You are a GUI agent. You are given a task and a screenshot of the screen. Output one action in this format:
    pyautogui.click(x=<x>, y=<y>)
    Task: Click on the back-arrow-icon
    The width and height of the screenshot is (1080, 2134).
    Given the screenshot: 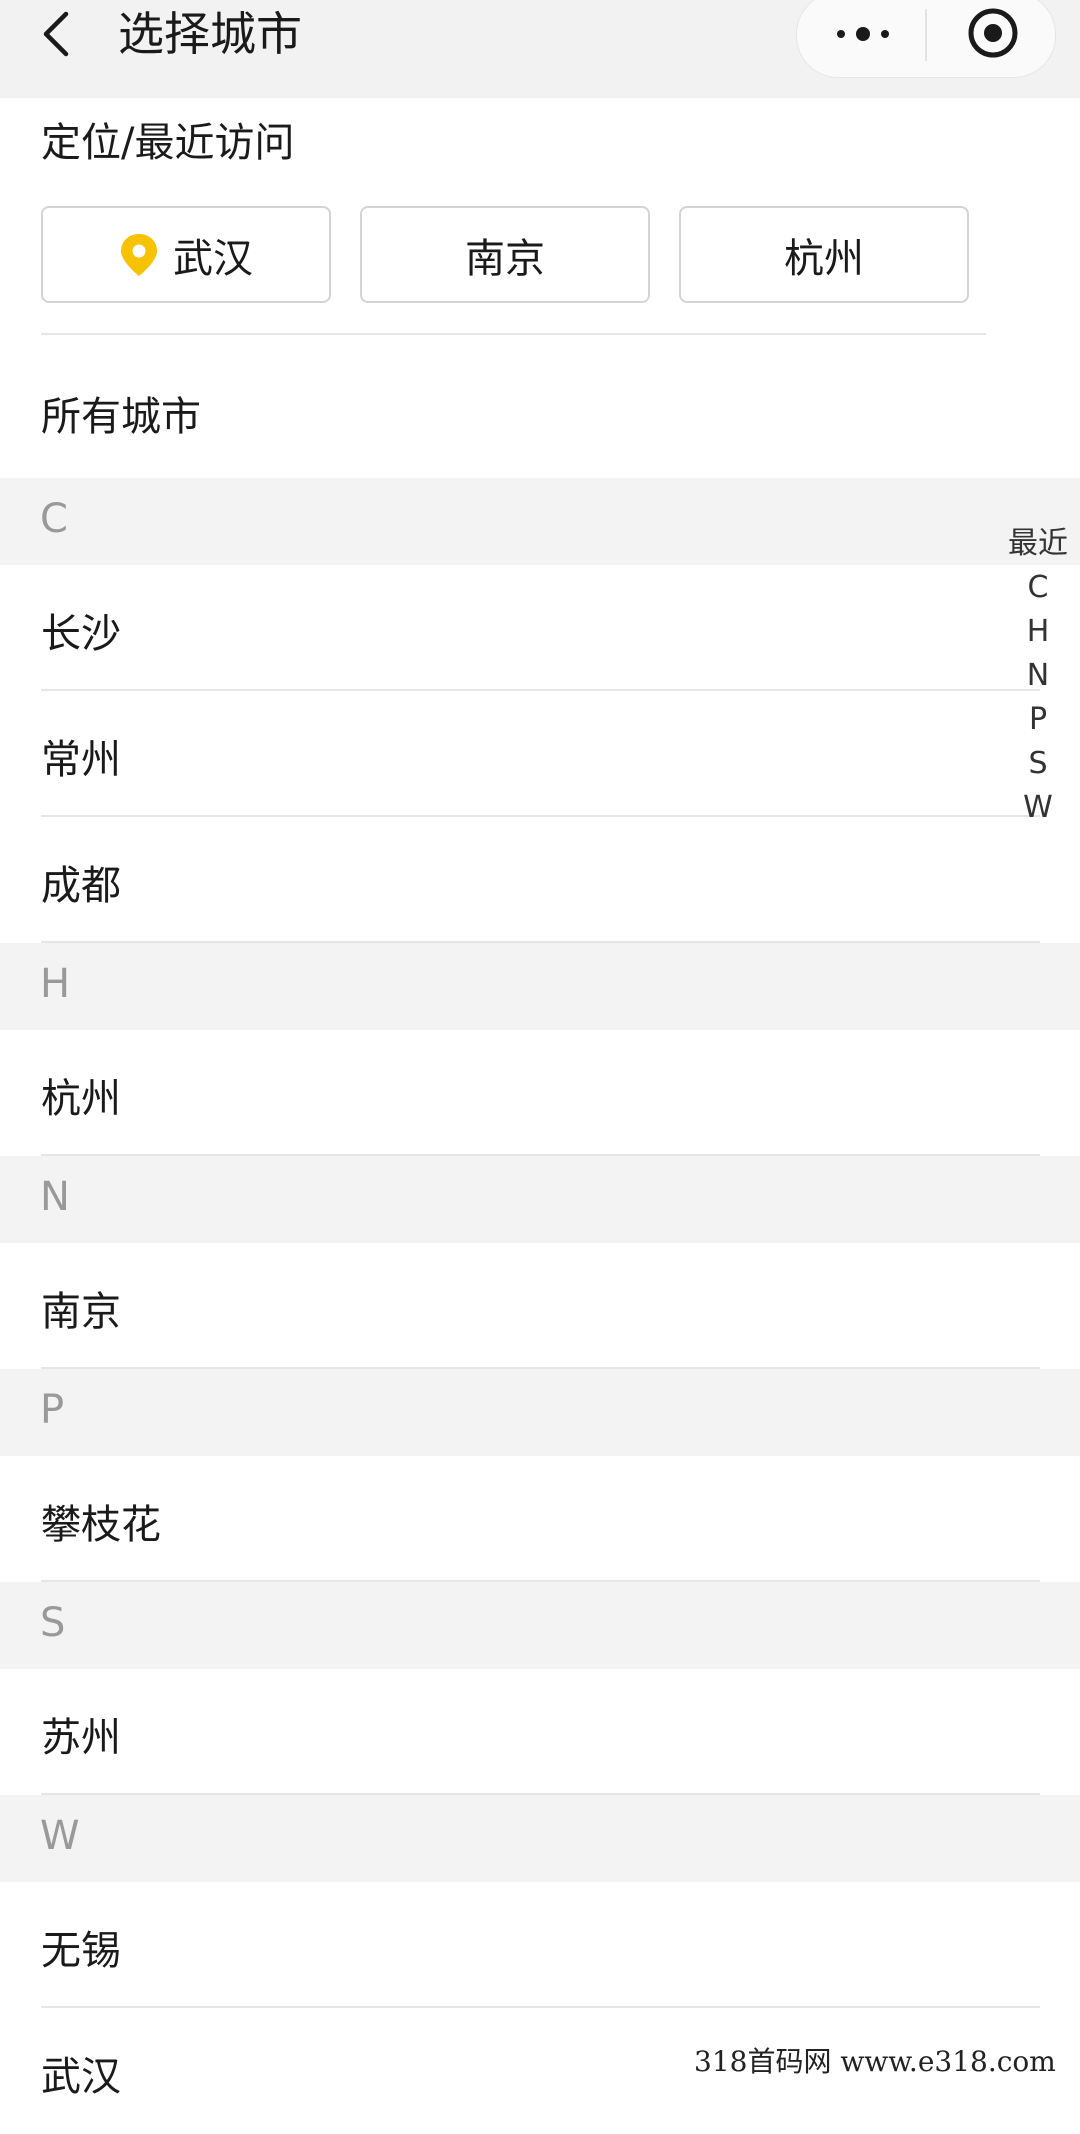 What is the action you would take?
    pyautogui.click(x=58, y=34)
    